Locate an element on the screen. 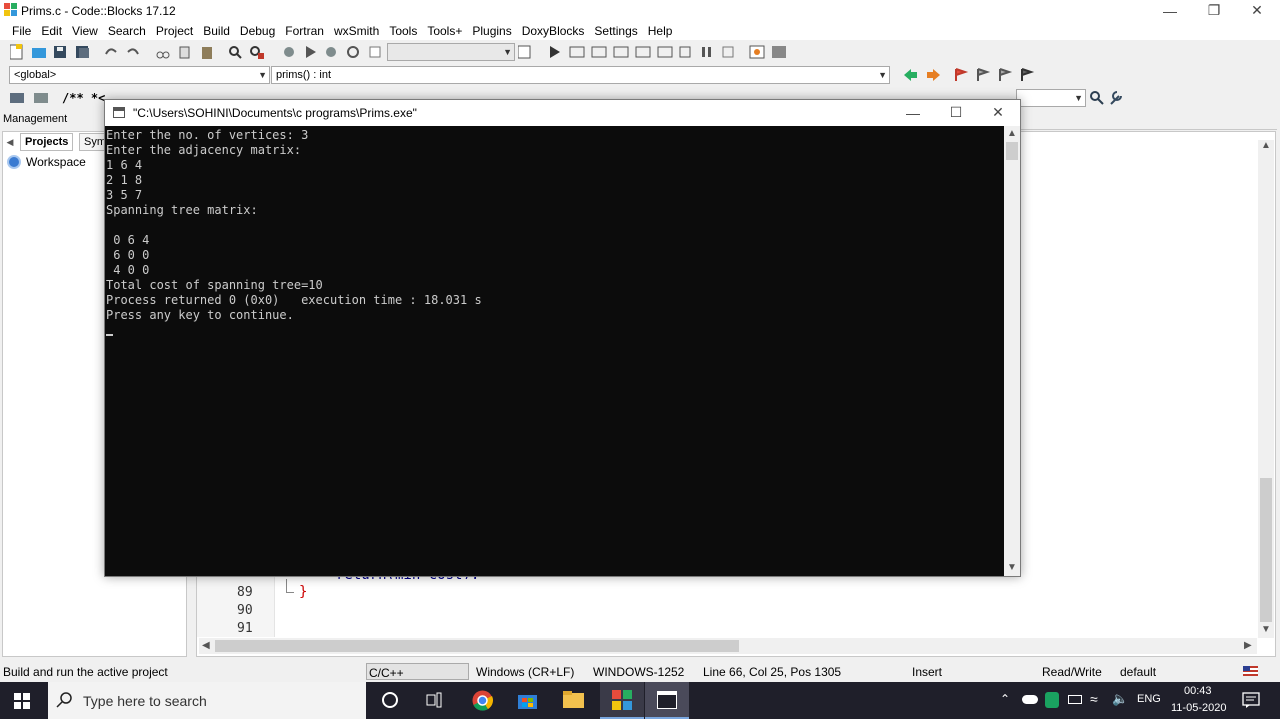 Image resolution: width=1280 pixels, height=719 pixels. rebuild-icon is located at coordinates (353, 52).